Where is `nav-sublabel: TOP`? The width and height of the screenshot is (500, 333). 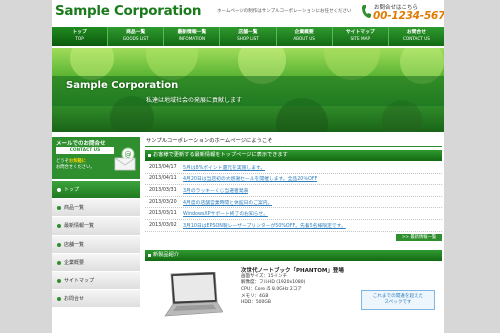 nav-sublabel: TOP is located at coordinates (79, 38).